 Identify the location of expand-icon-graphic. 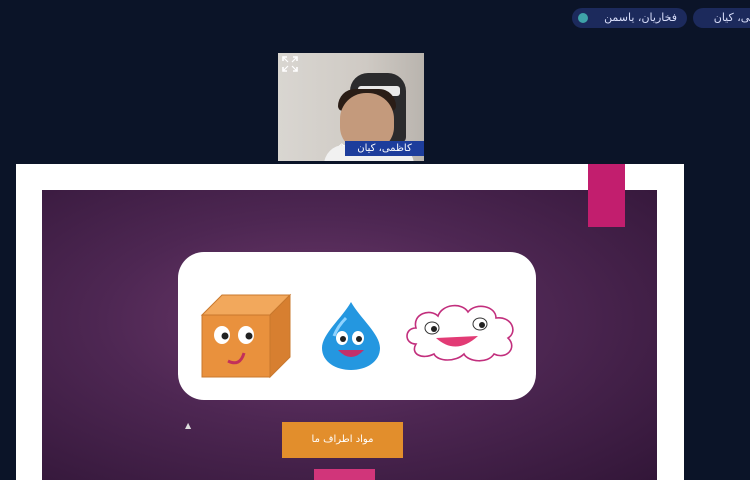
(290, 64).